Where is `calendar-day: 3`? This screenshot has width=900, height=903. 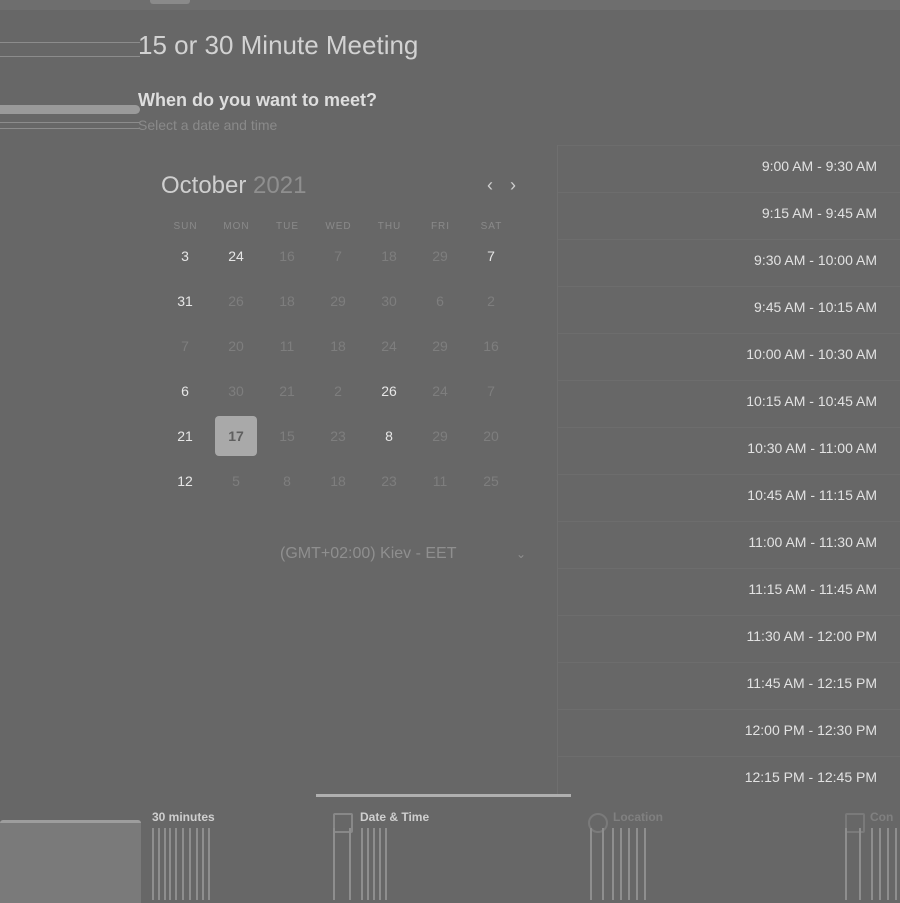 calendar-day: 3 is located at coordinates (185, 256).